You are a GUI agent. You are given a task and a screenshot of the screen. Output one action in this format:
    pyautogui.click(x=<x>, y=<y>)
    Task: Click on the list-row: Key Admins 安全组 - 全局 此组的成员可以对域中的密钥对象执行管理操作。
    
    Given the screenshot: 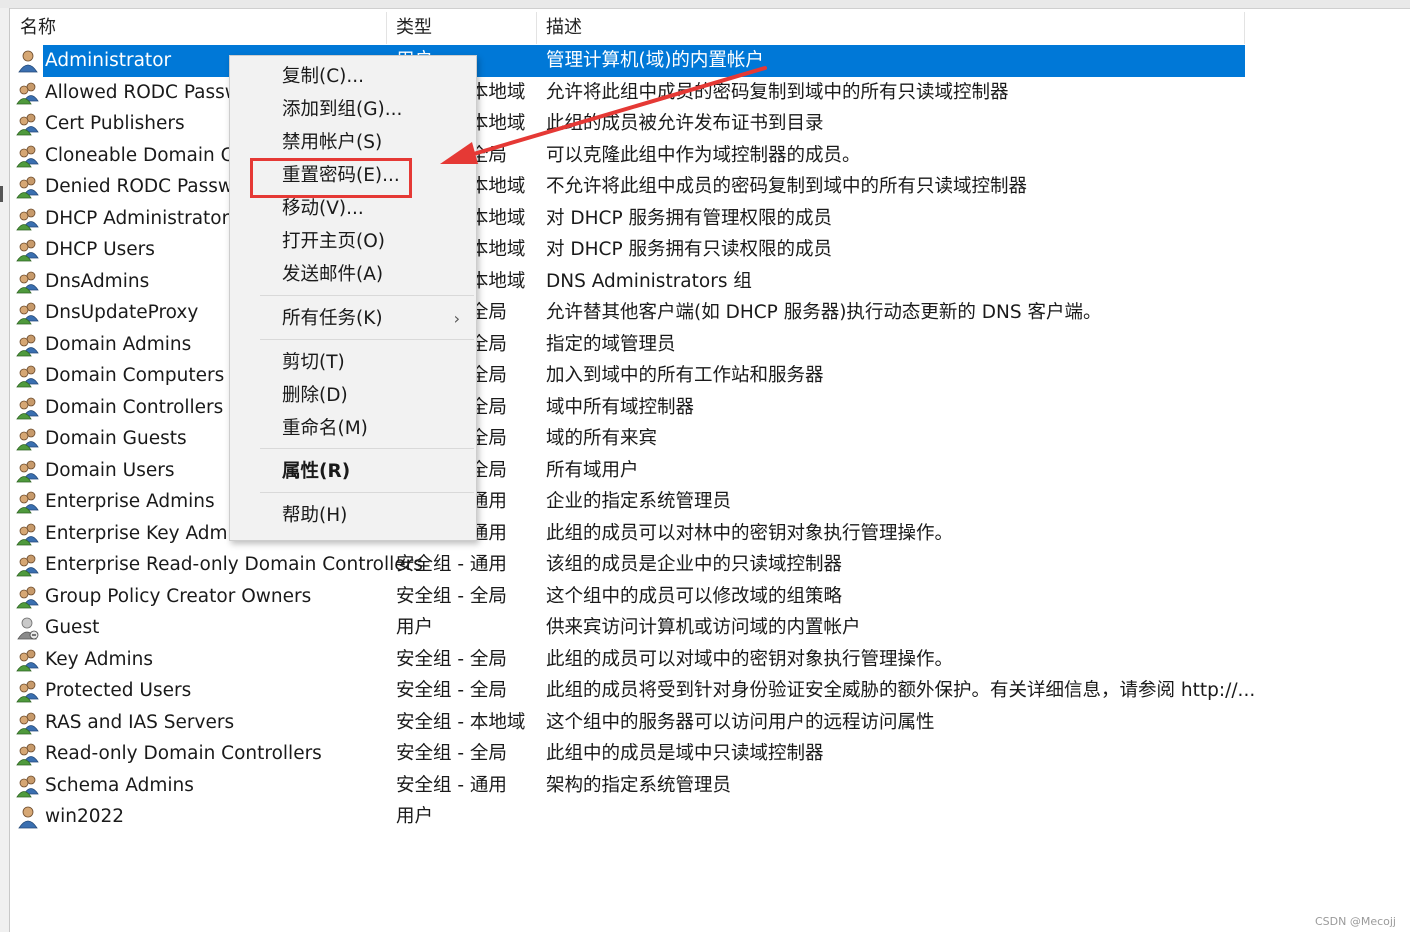 What is the action you would take?
    pyautogui.click(x=631, y=660)
    